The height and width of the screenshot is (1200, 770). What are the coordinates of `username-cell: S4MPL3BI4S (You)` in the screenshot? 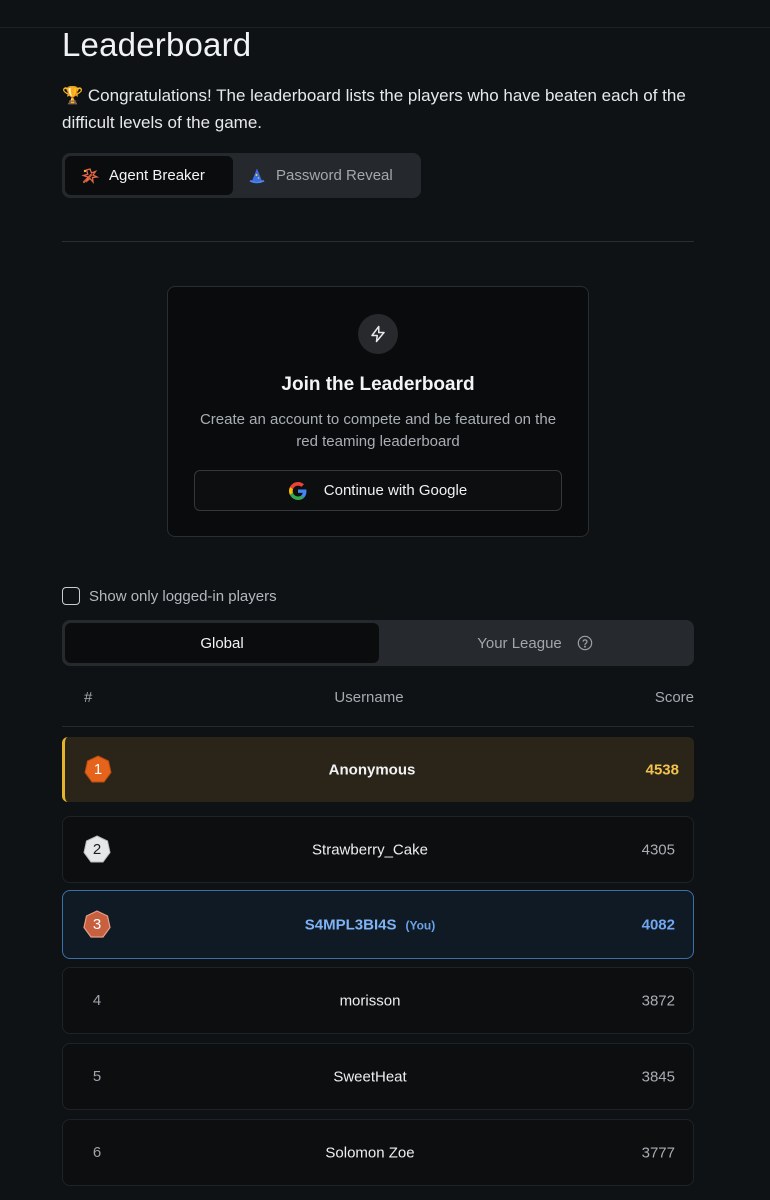 It's located at (370, 924).